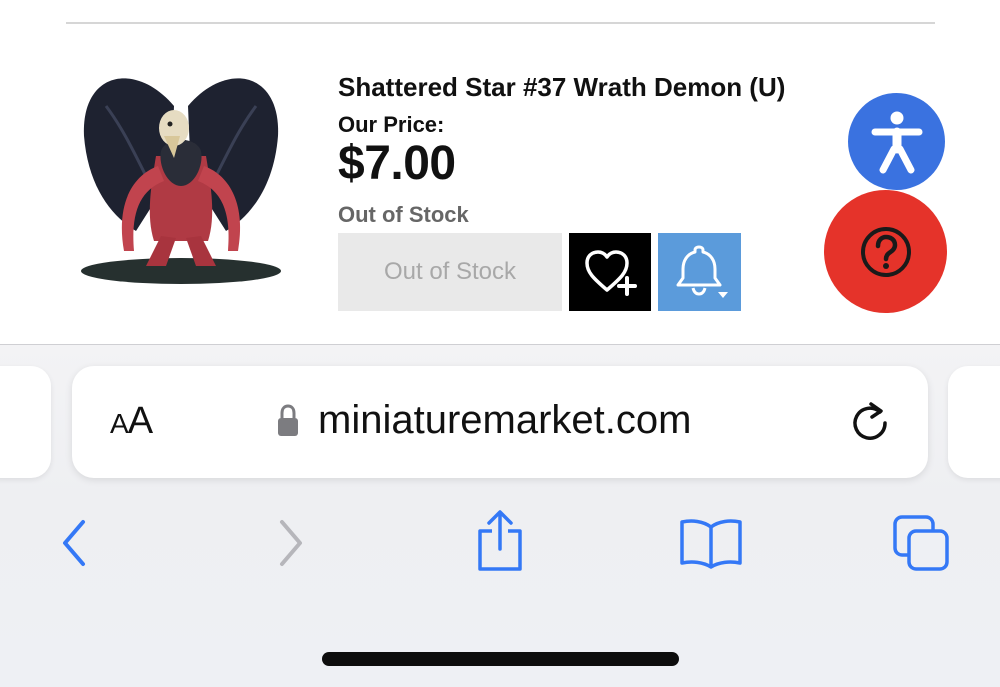 This screenshot has height=687, width=1000. I want to click on share-button, so click(500, 541).